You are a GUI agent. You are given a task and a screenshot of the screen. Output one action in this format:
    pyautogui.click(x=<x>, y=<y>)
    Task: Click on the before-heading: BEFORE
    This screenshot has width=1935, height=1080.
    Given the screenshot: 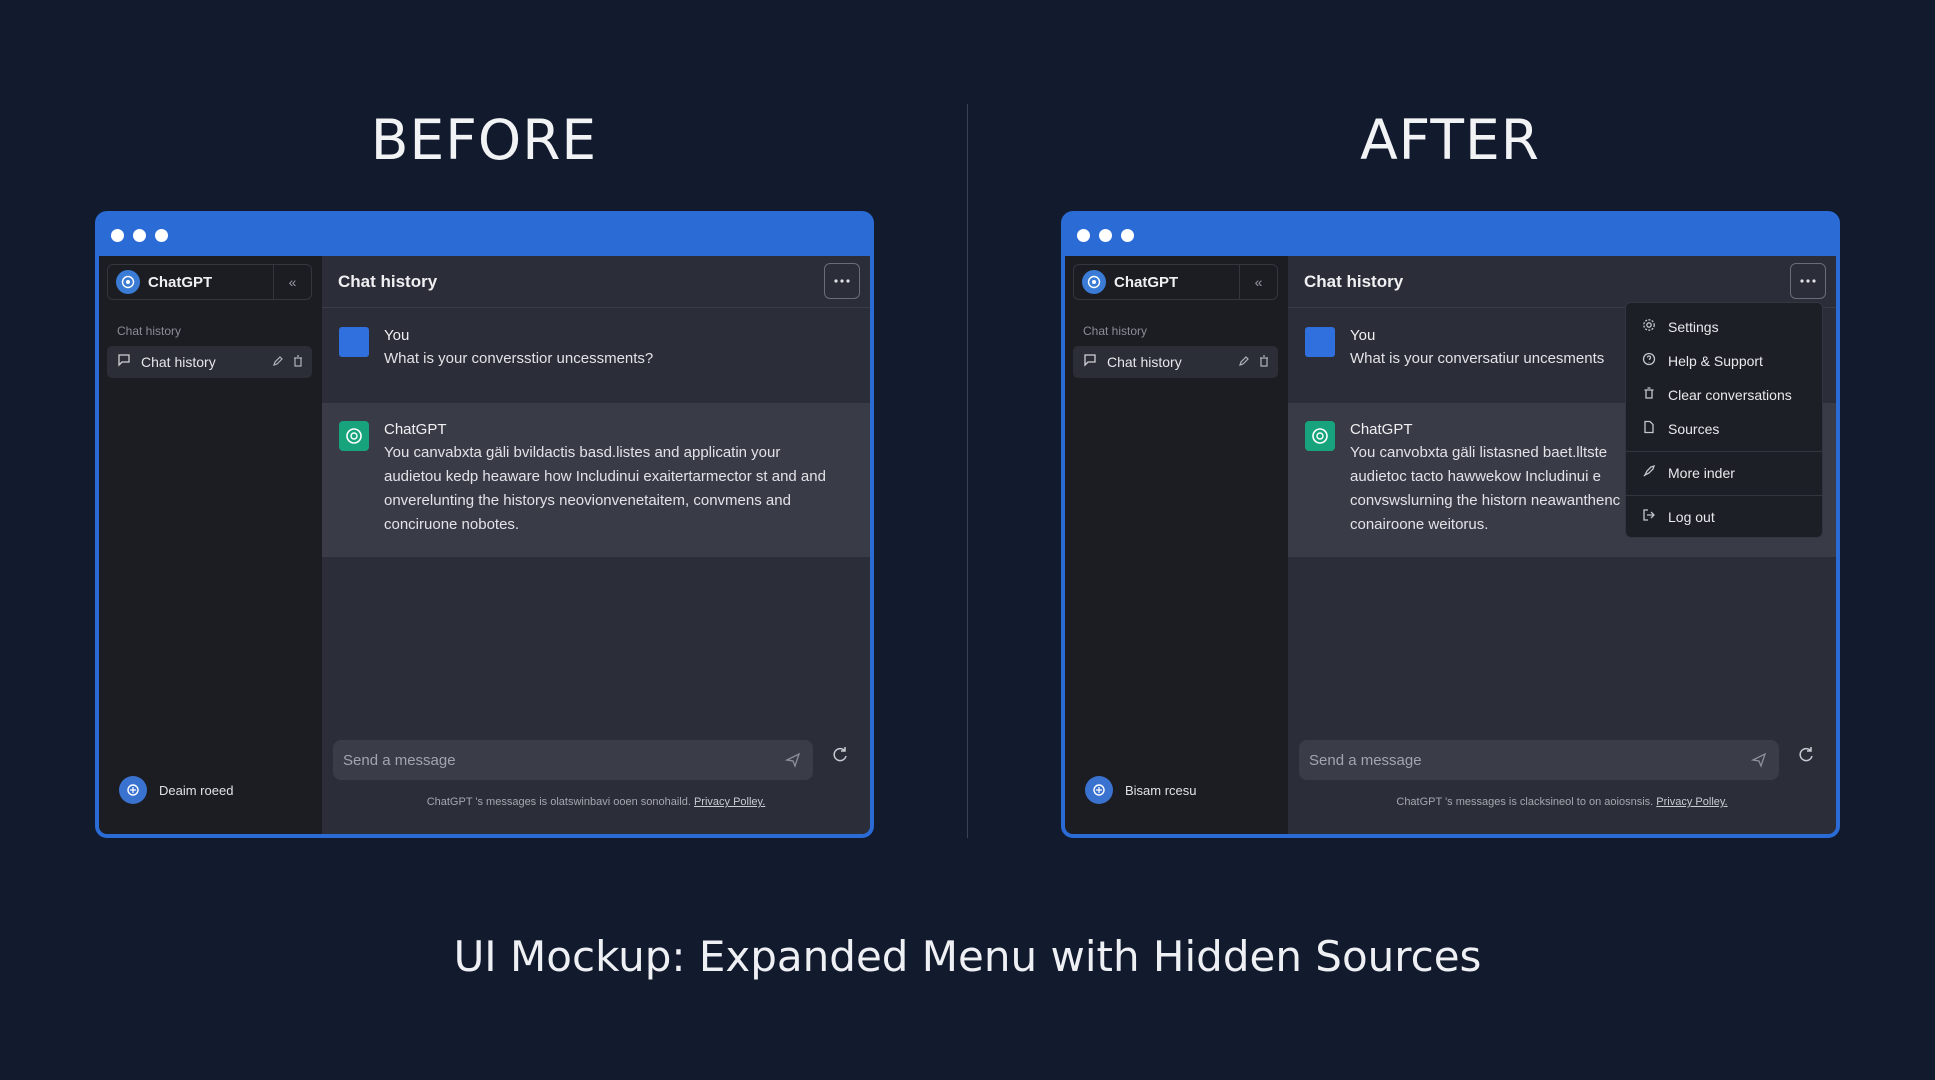 What is the action you would take?
    pyautogui.click(x=484, y=140)
    